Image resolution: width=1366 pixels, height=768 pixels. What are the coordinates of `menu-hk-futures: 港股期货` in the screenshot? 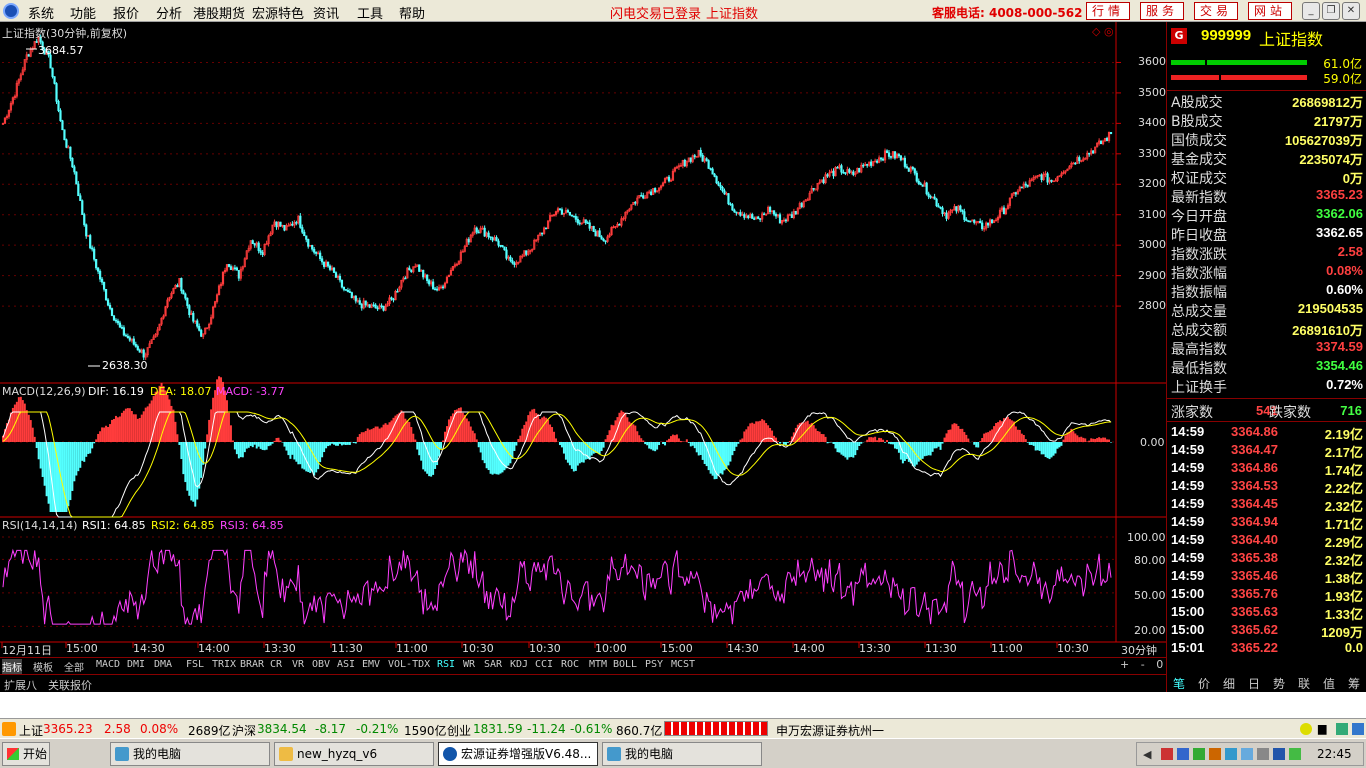 It's located at (219, 12).